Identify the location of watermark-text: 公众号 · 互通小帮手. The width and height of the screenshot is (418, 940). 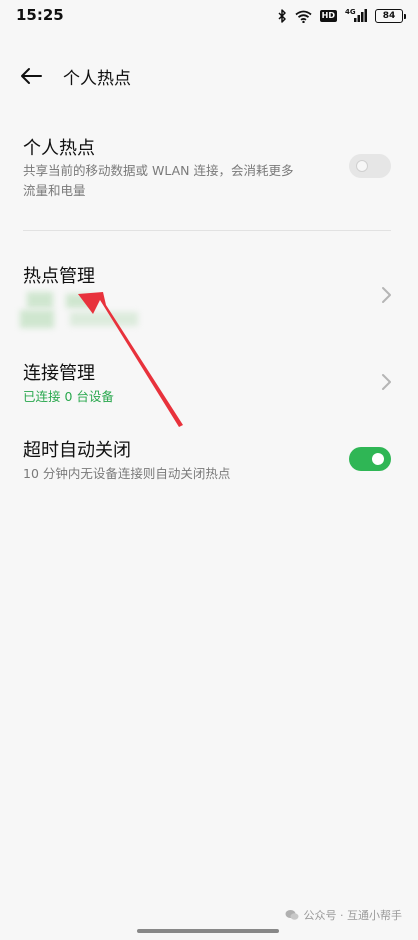
(353, 915).